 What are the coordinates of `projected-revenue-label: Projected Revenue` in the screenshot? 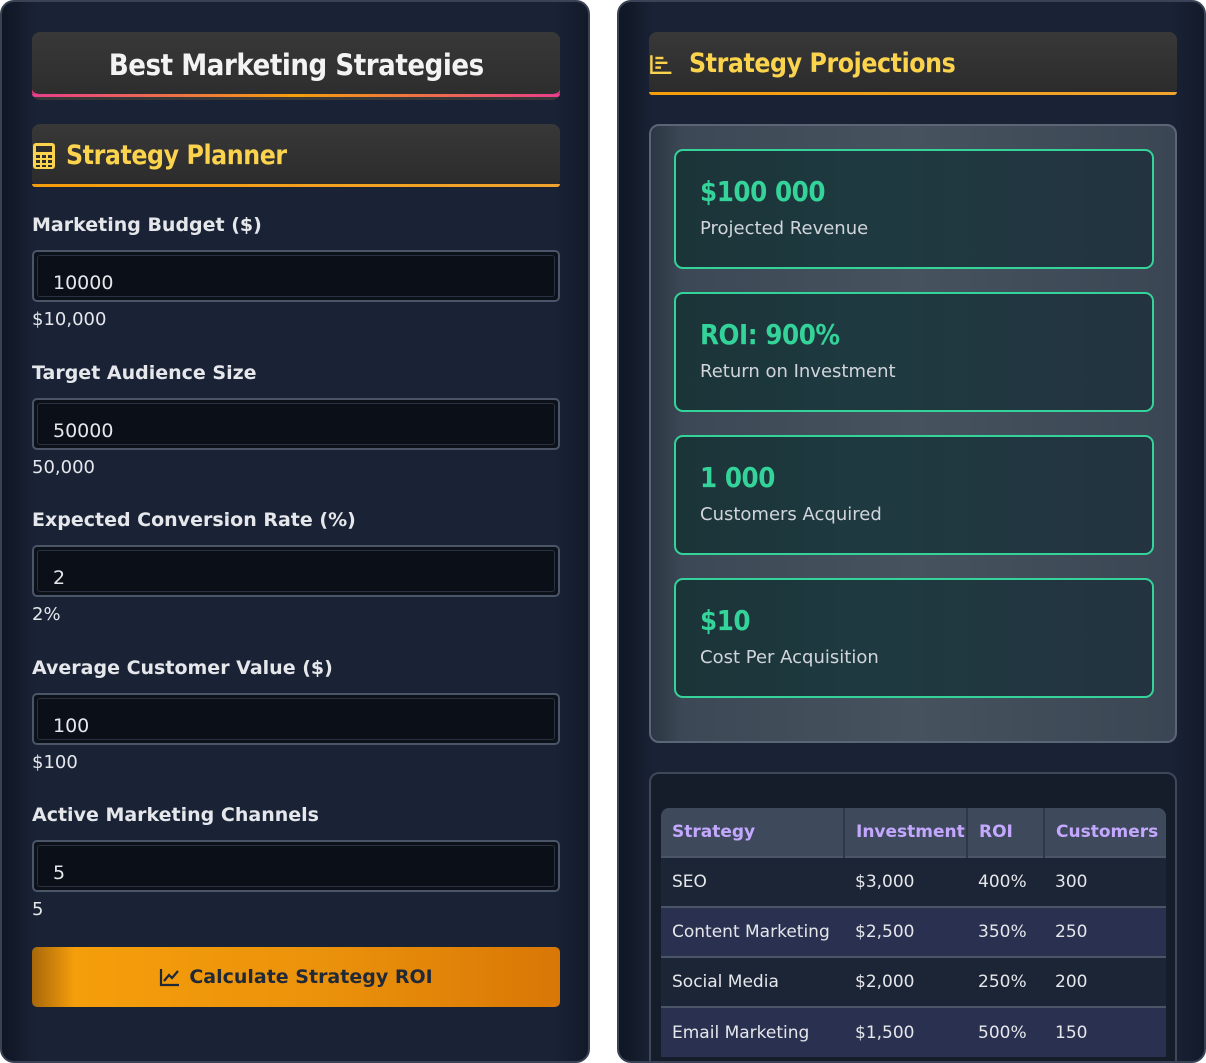 It's located at (784, 228).